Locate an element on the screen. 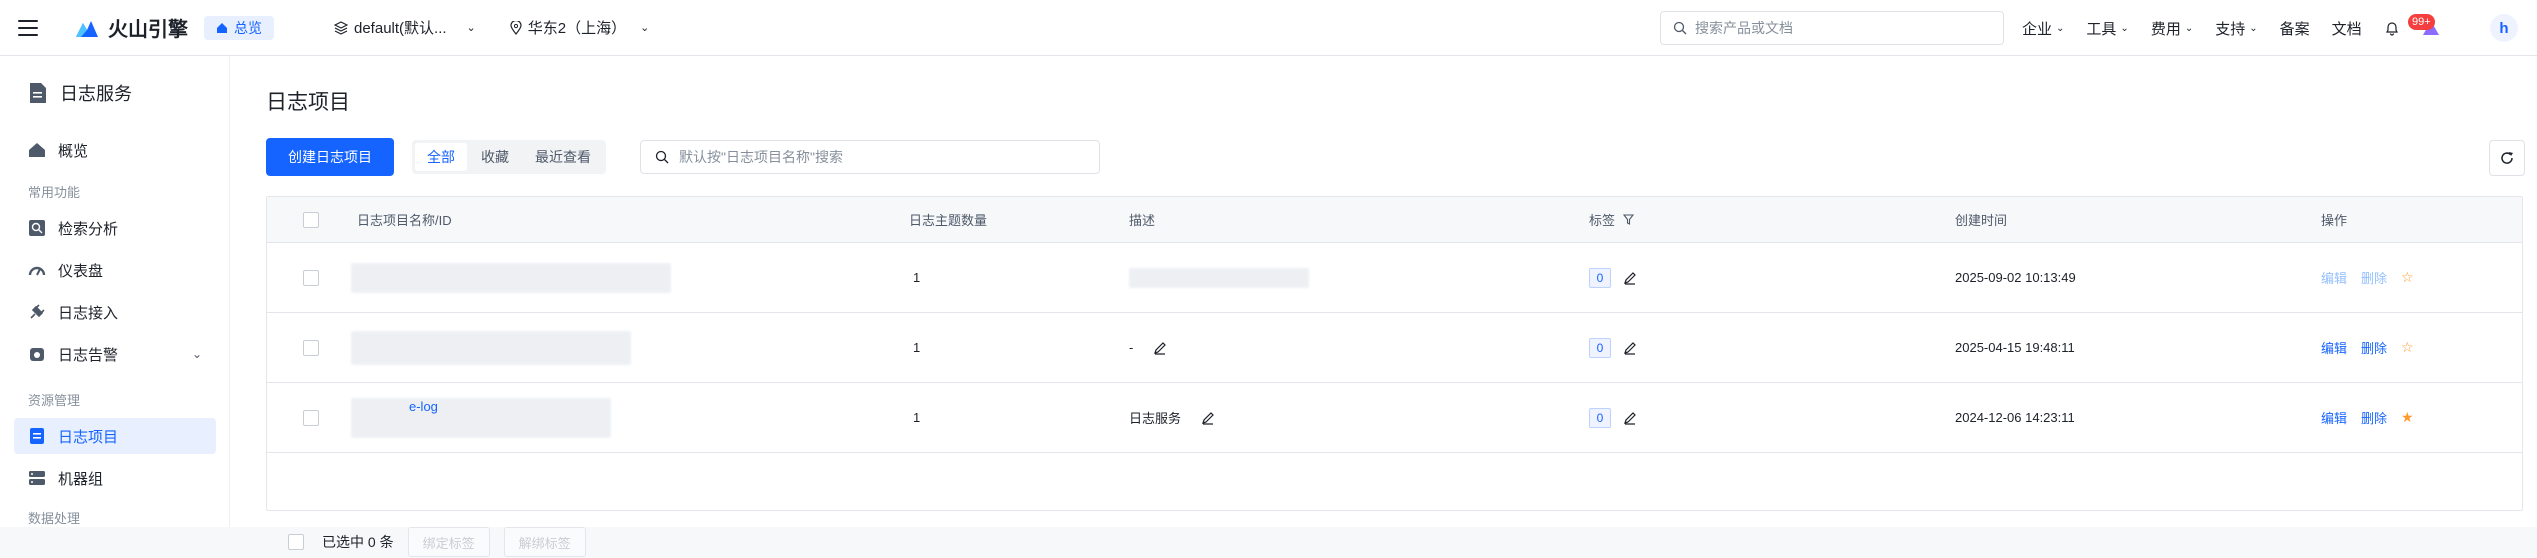 This screenshot has width=2537, height=558. nav-enterprise-label: 企业 is located at coordinates (2037, 29).